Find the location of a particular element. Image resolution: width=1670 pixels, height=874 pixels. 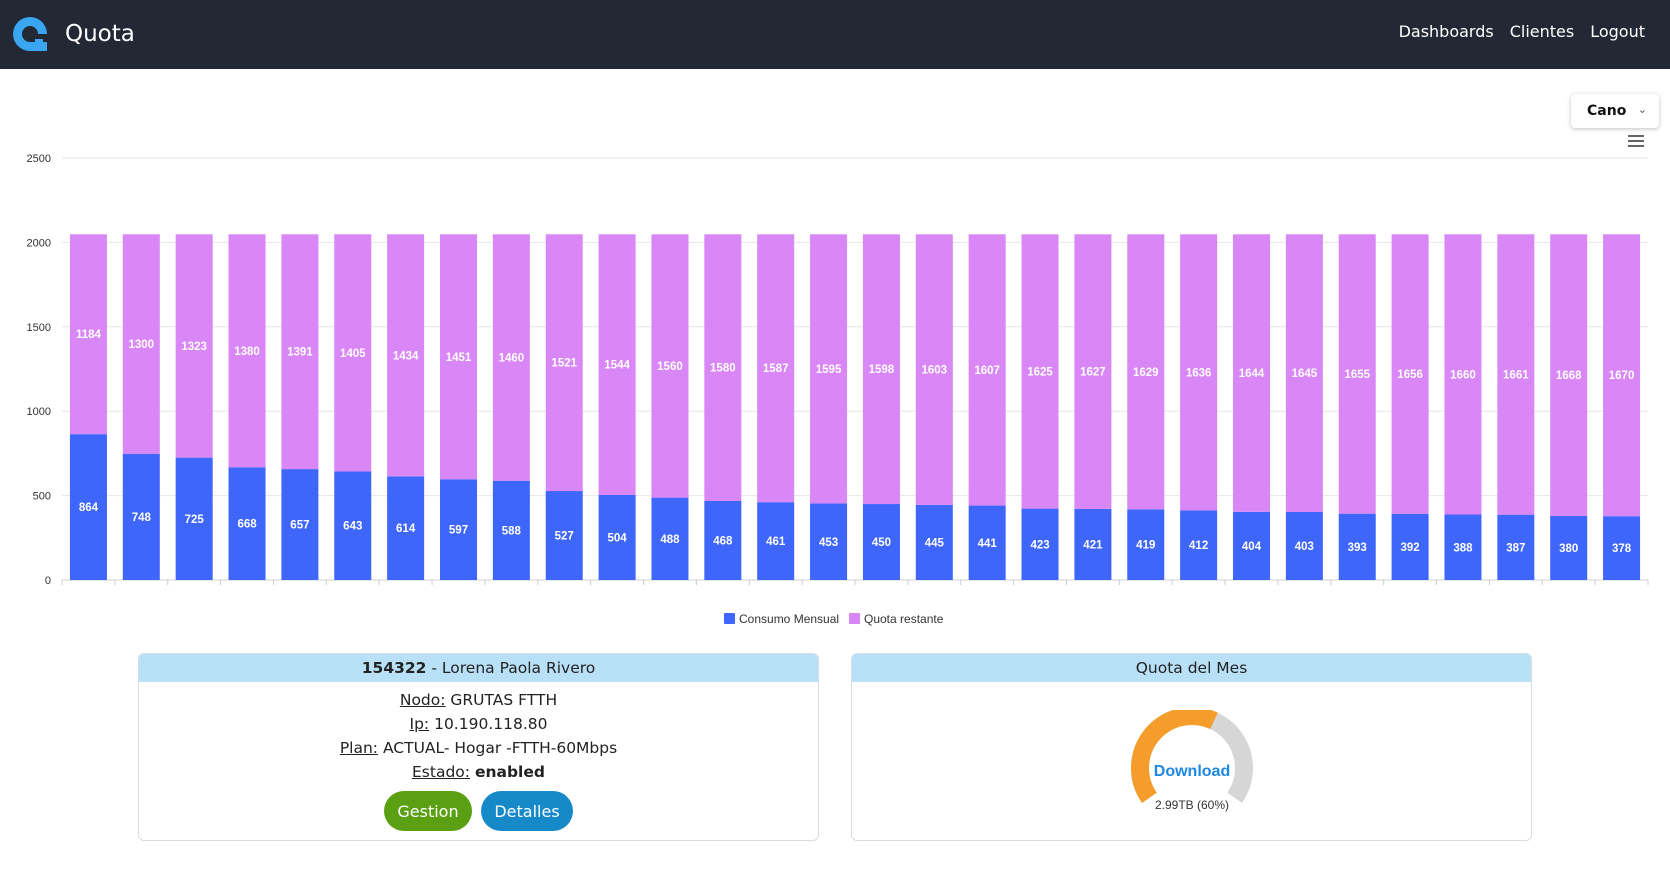

main-nav: Dashboards Clientes Logout is located at coordinates (1522, 31).